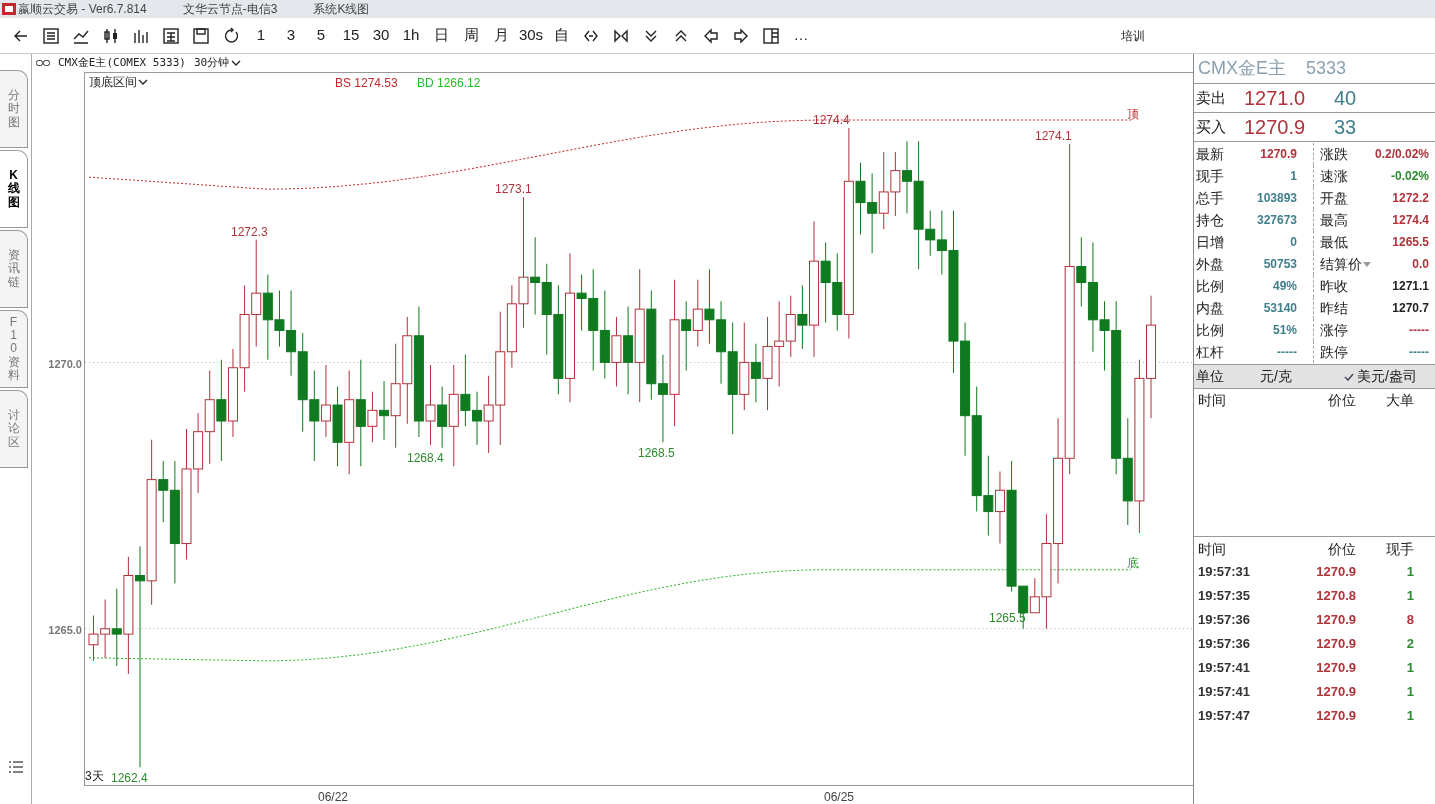 This screenshot has height=804, width=1435. I want to click on stat-value: 1, so click(1293, 176).